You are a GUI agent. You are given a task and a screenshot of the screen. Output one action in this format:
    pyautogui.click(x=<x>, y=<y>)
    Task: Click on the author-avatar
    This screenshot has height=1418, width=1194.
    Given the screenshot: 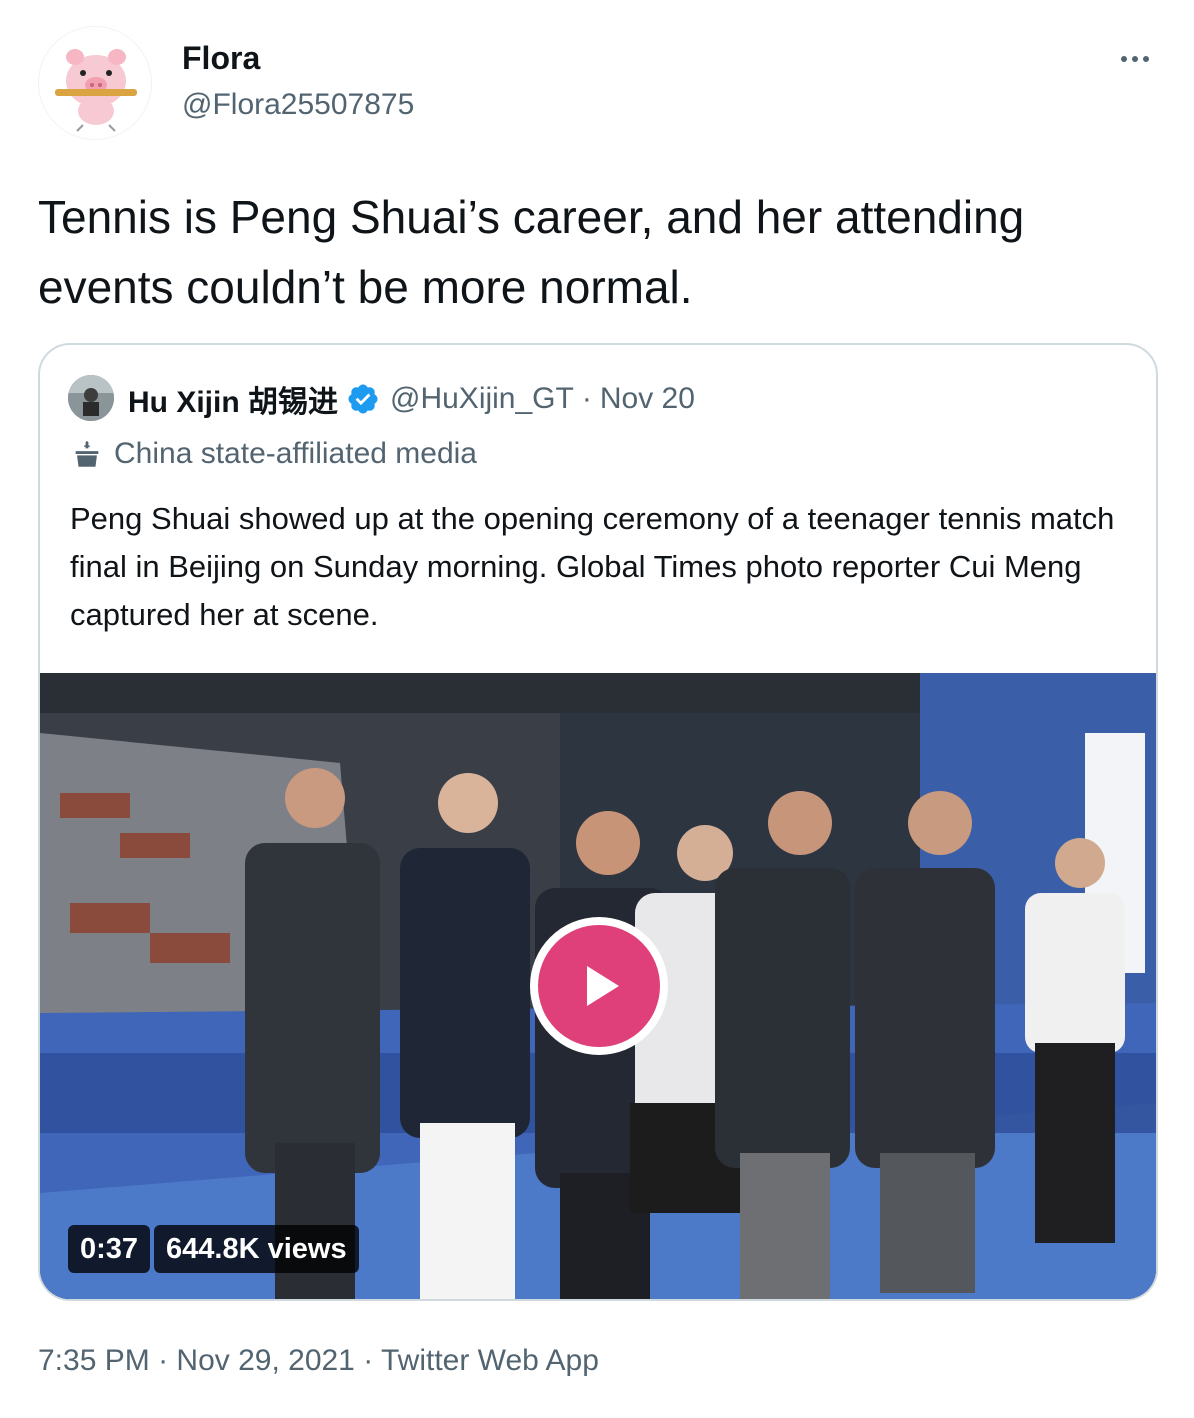 What is the action you would take?
    pyautogui.click(x=95, y=83)
    